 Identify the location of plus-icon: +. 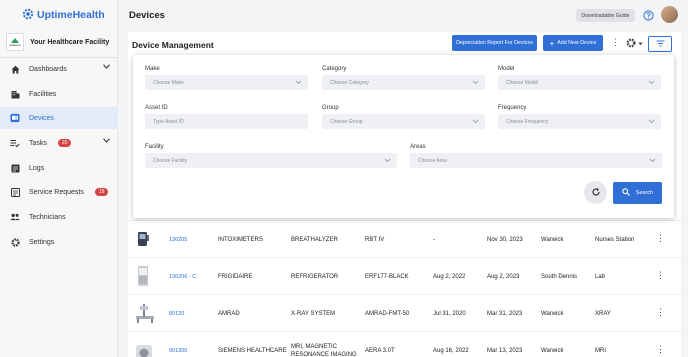
(552, 43).